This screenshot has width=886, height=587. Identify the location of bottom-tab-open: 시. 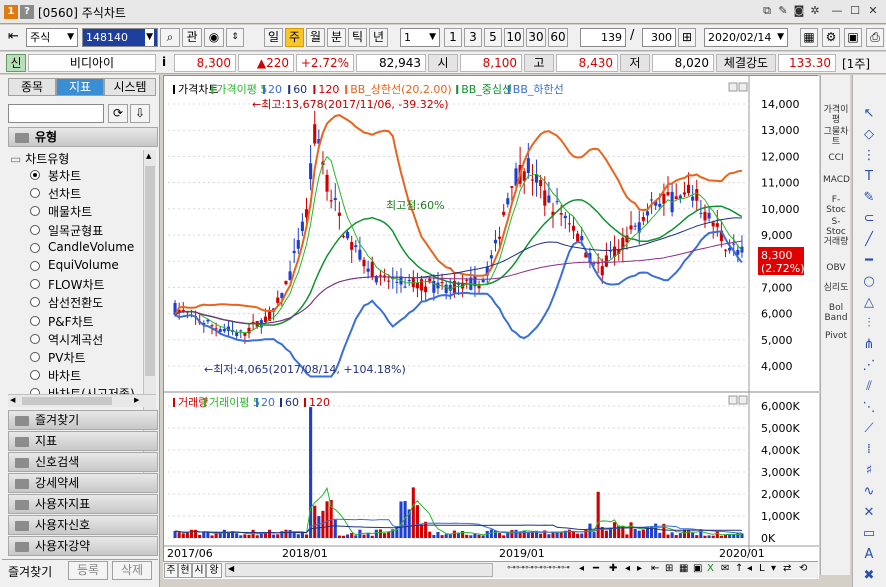
(199, 570).